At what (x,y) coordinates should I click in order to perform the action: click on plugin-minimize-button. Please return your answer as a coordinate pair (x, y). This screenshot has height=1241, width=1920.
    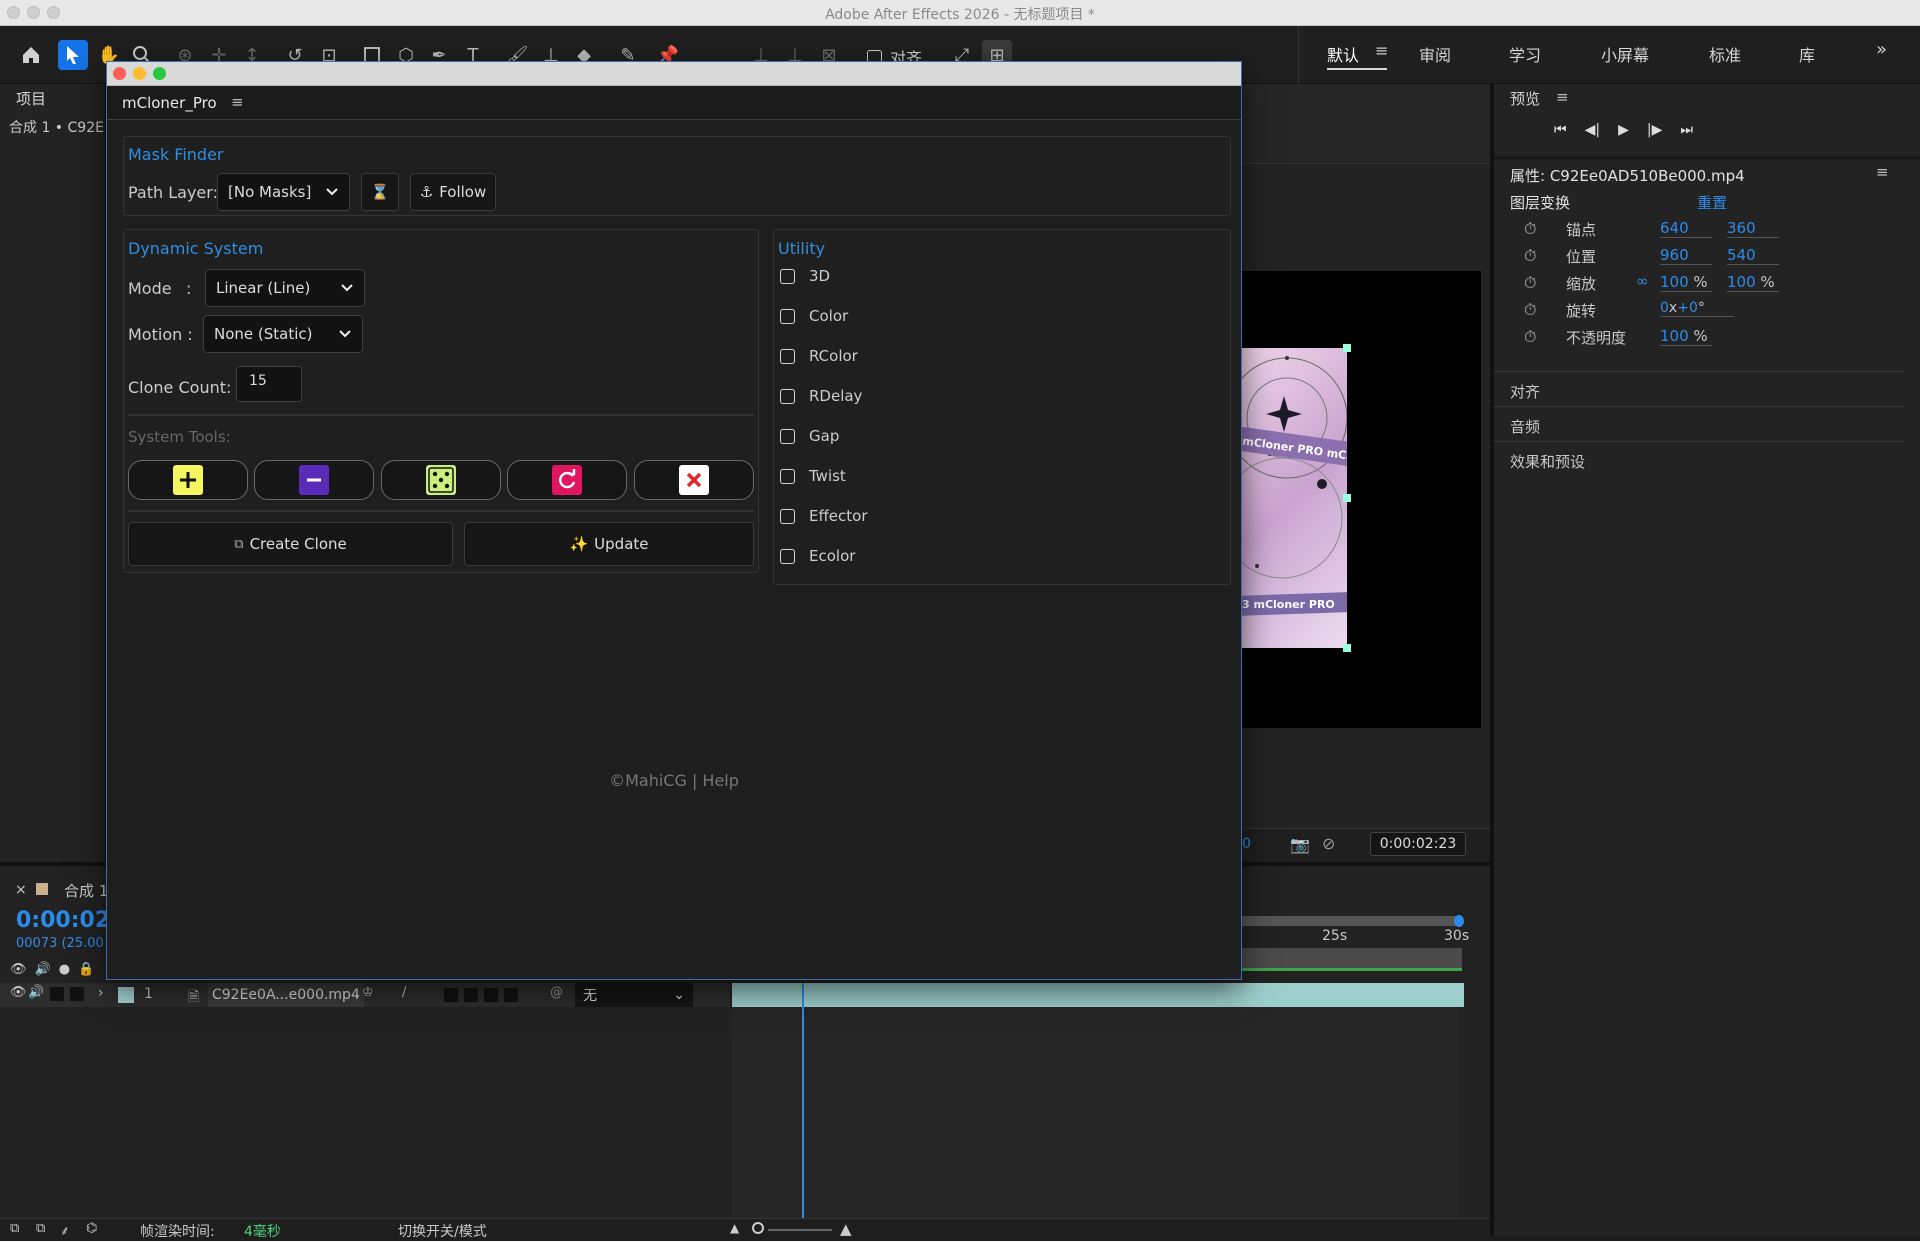
    Looking at the image, I should click on (139, 73).